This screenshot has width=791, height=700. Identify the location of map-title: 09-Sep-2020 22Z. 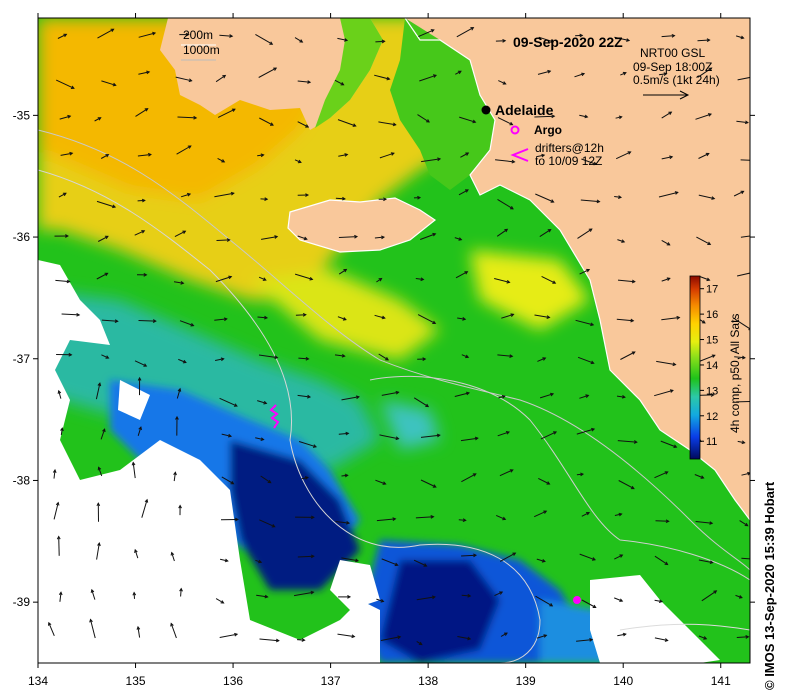
(568, 42).